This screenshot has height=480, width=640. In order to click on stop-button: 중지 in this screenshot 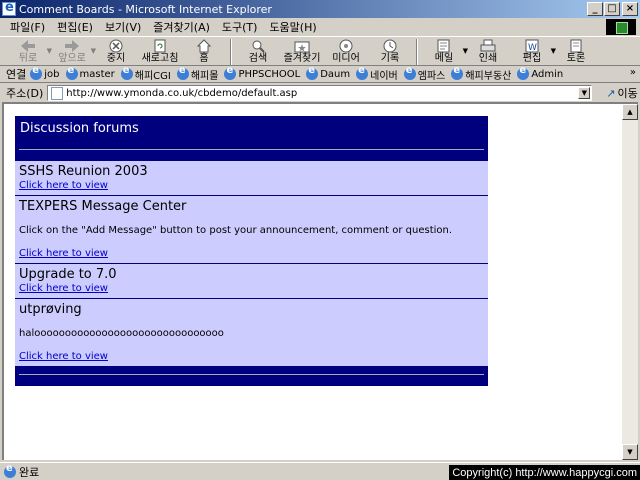, I will do `click(116, 52)`.